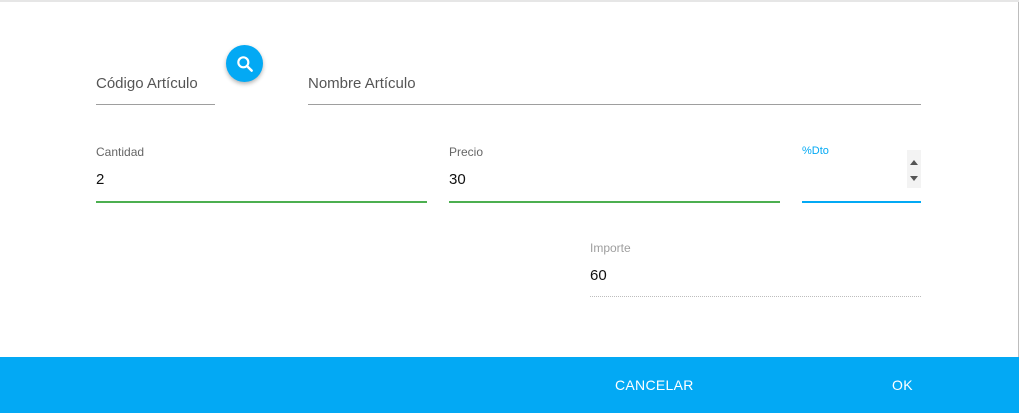  I want to click on dto-spinner, so click(914, 169).